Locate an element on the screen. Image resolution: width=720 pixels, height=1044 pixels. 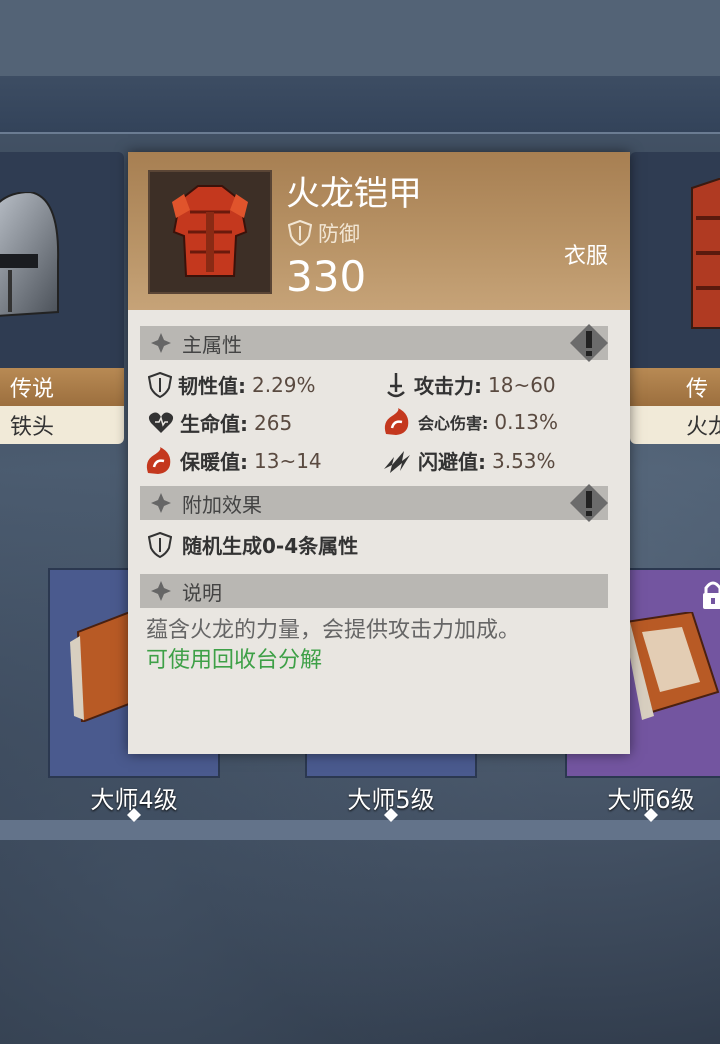
attribute-label: 生命值: is located at coordinates (214, 424).